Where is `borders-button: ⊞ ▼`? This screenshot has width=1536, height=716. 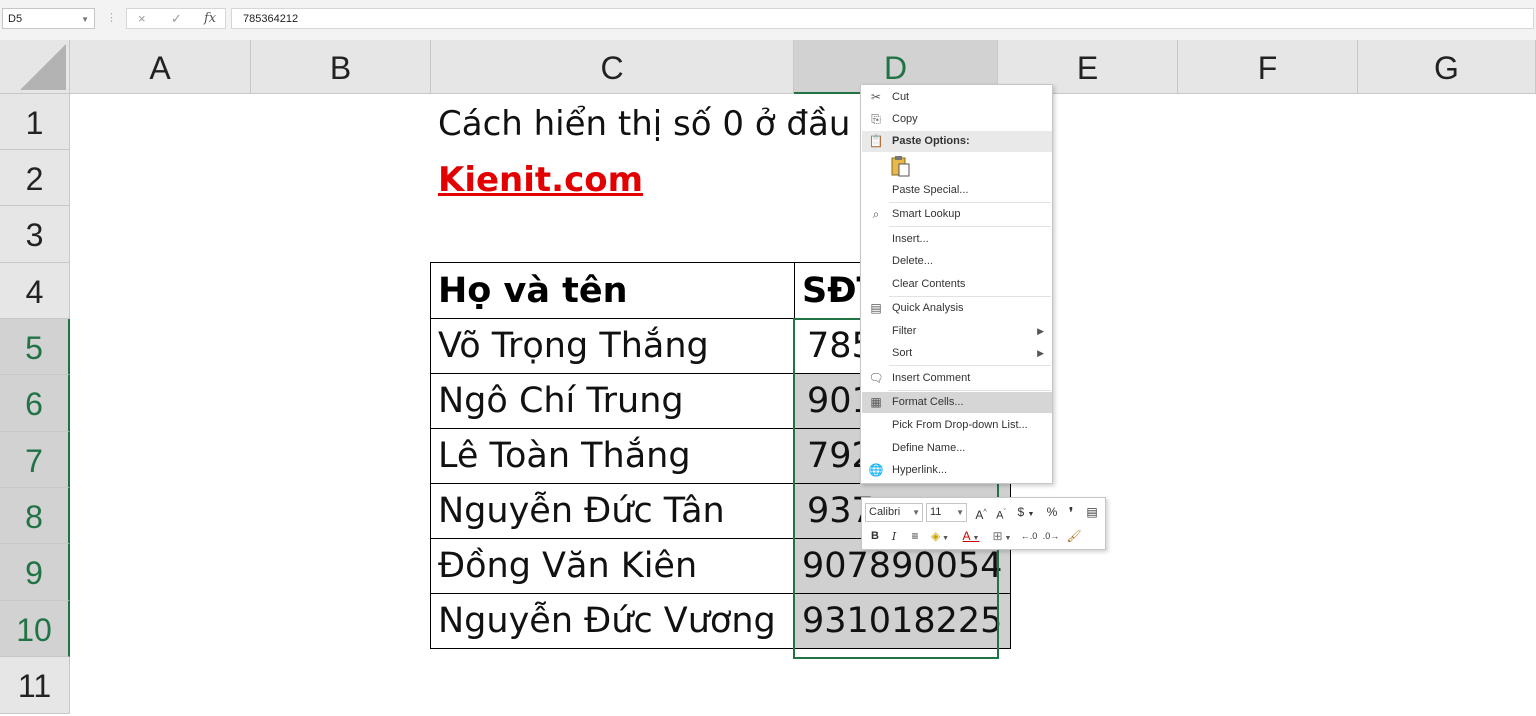 borders-button: ⊞ ▼ is located at coordinates (1002, 536).